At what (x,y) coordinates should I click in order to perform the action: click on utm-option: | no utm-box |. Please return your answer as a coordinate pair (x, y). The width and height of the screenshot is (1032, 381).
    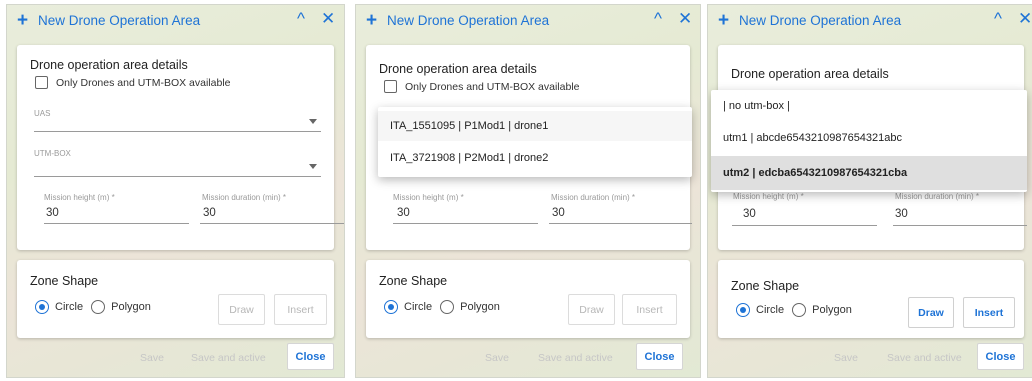
    Looking at the image, I should click on (869, 106).